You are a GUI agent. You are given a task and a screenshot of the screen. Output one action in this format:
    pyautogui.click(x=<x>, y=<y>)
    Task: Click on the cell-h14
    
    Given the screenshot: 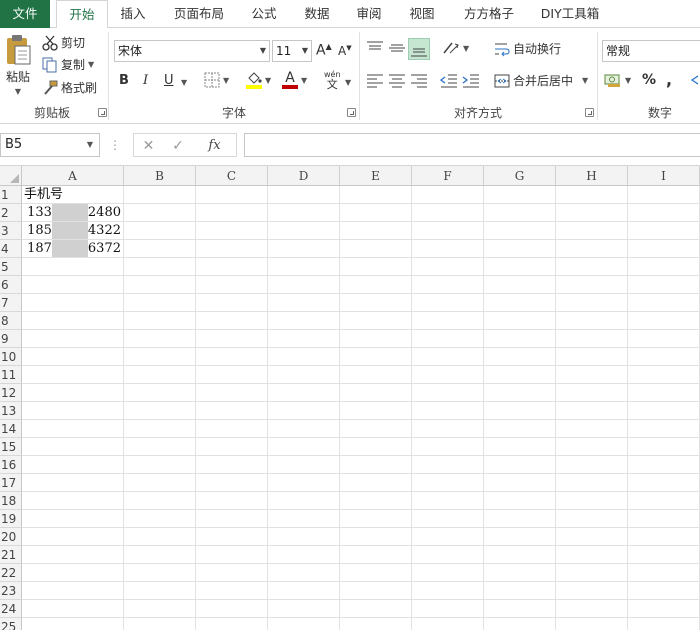 What is the action you would take?
    pyautogui.click(x=592, y=429)
    